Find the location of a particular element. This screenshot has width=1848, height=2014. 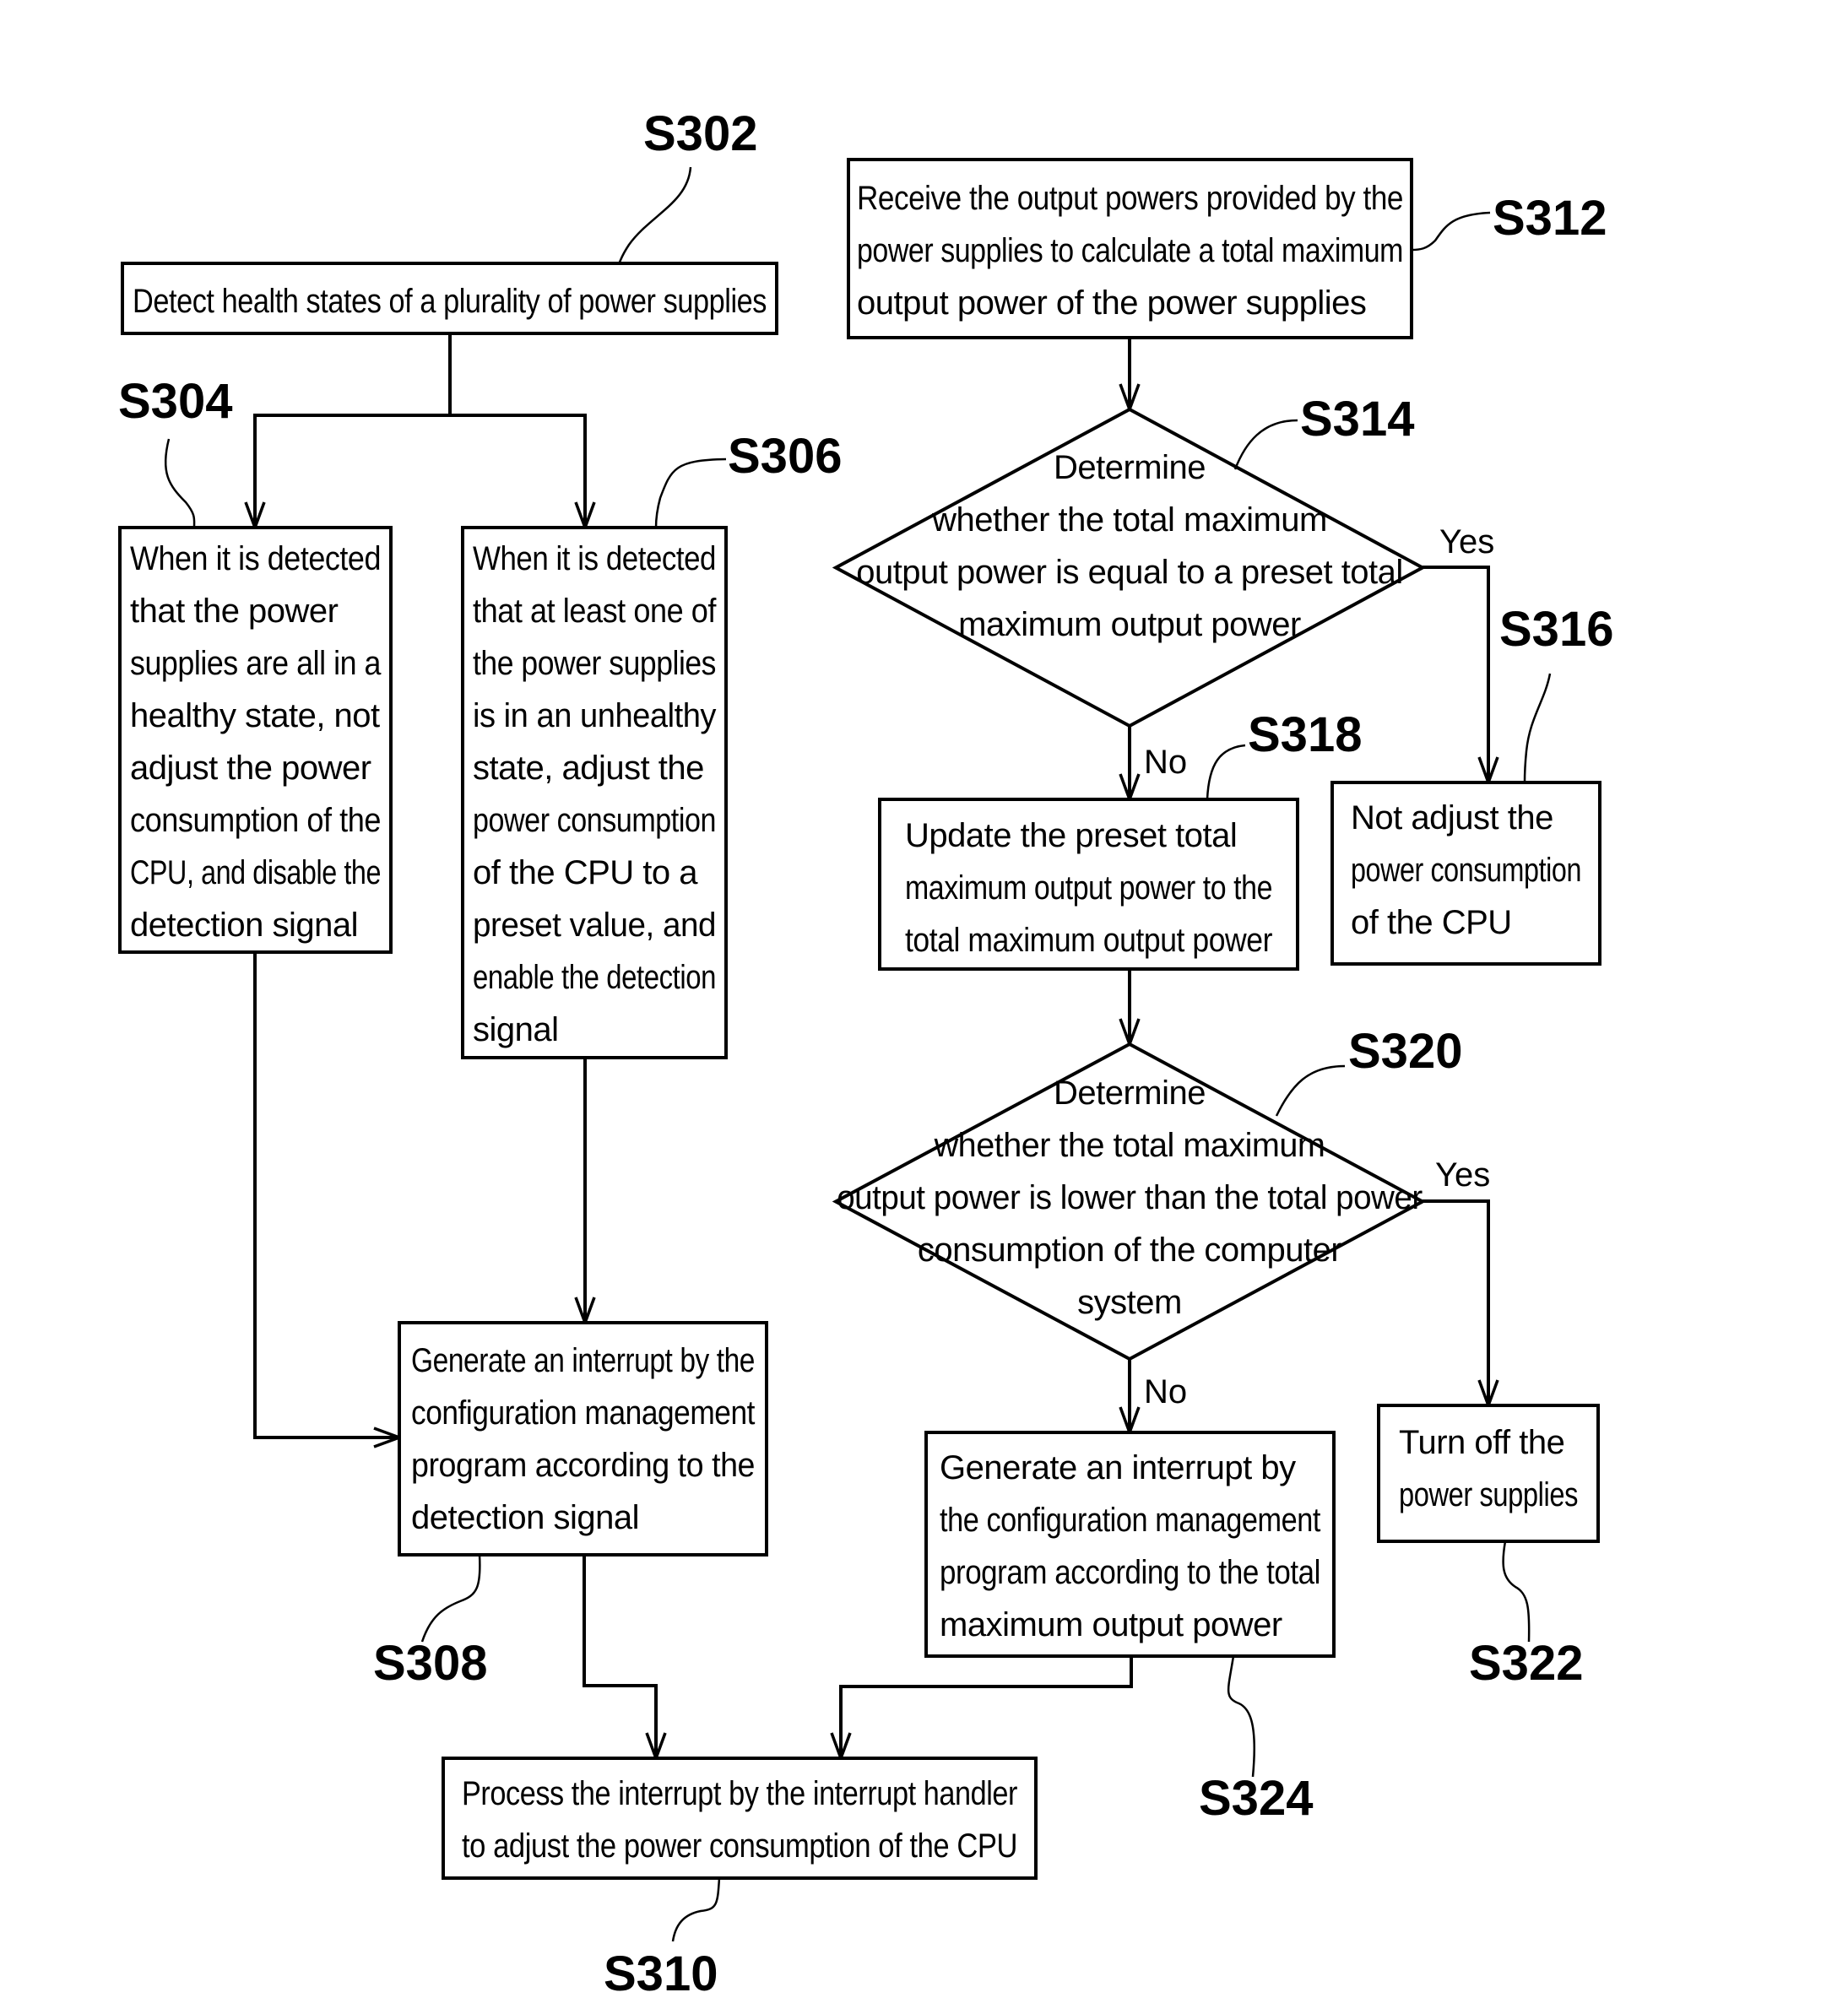

edge-s302-s304 is located at coordinates (348, 433).